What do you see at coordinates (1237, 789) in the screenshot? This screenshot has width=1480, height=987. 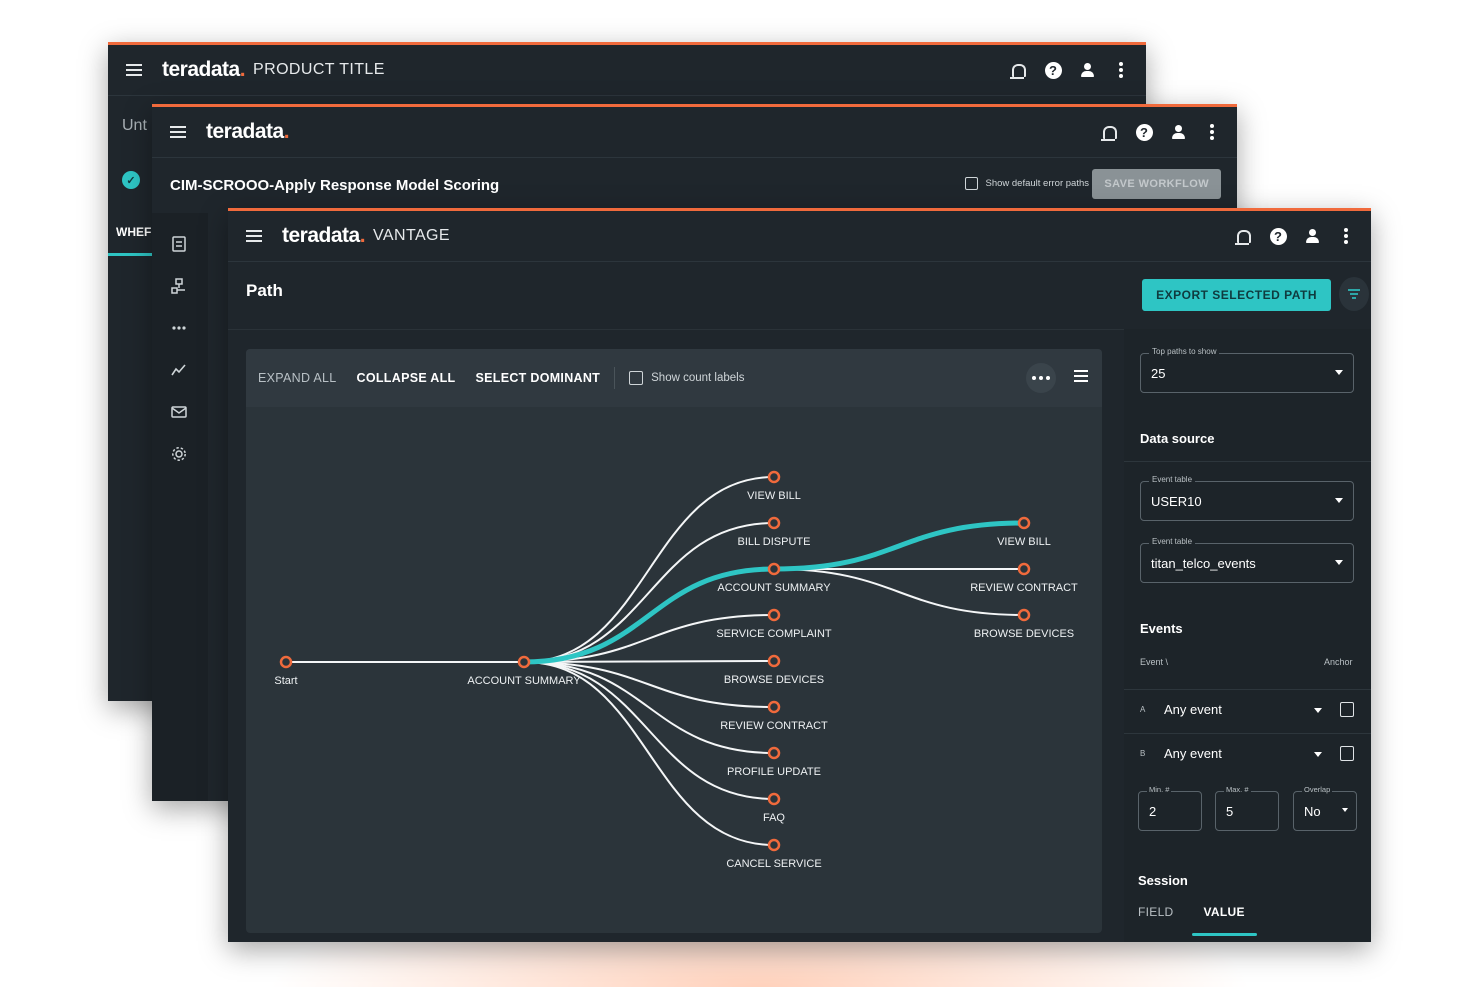 I see `max-label: Max. #` at bounding box center [1237, 789].